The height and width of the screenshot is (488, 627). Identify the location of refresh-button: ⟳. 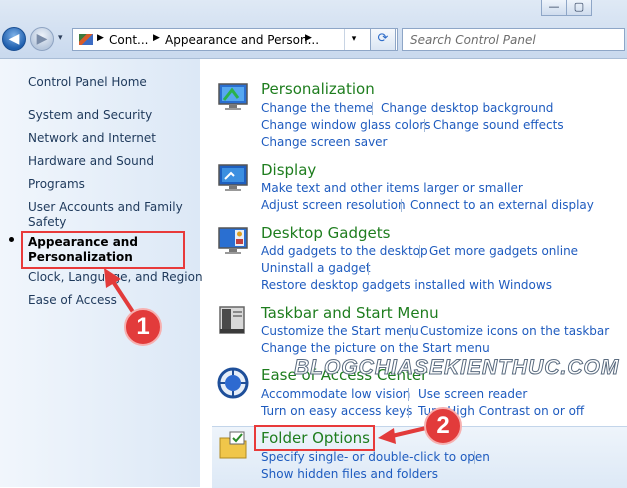
(383, 39).